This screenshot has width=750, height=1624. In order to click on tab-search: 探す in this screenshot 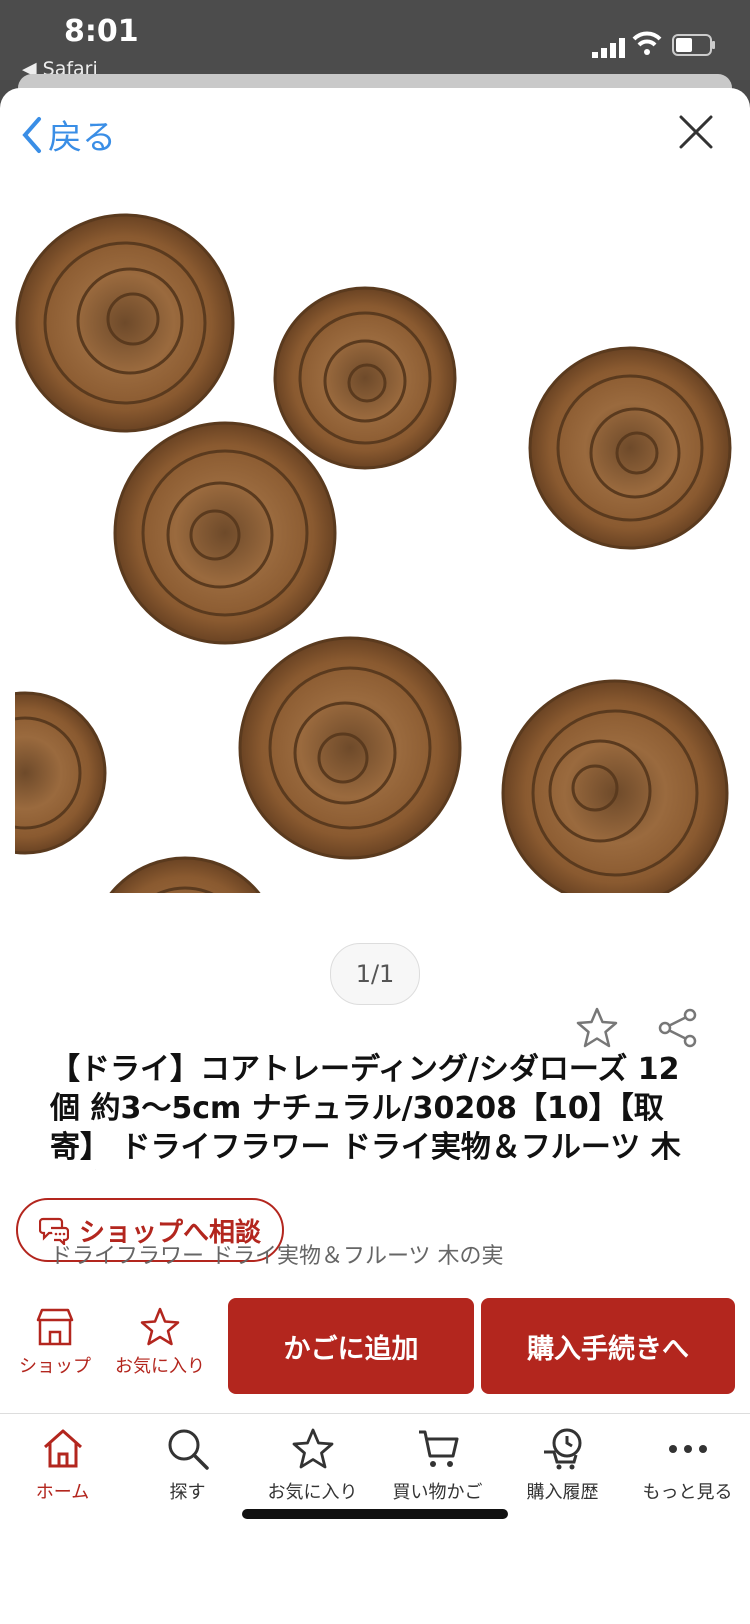, I will do `click(187, 1465)`.